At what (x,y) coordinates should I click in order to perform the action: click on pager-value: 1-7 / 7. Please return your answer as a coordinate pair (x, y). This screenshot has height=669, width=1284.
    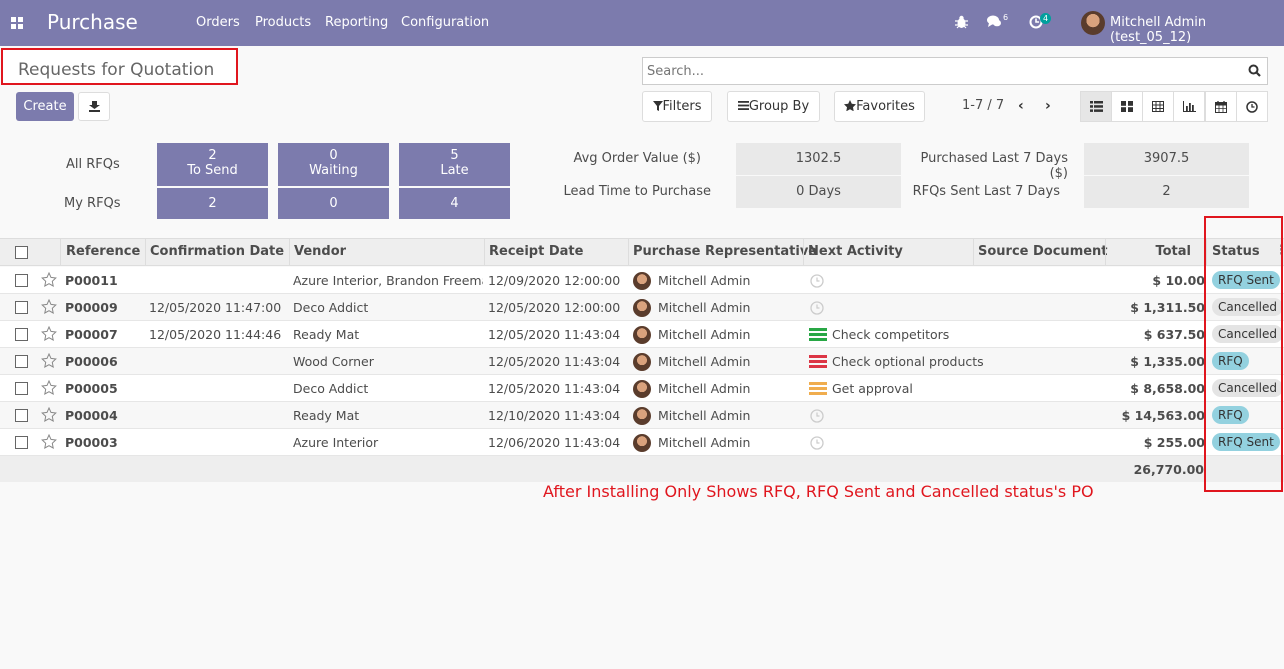
    Looking at the image, I should click on (983, 105).